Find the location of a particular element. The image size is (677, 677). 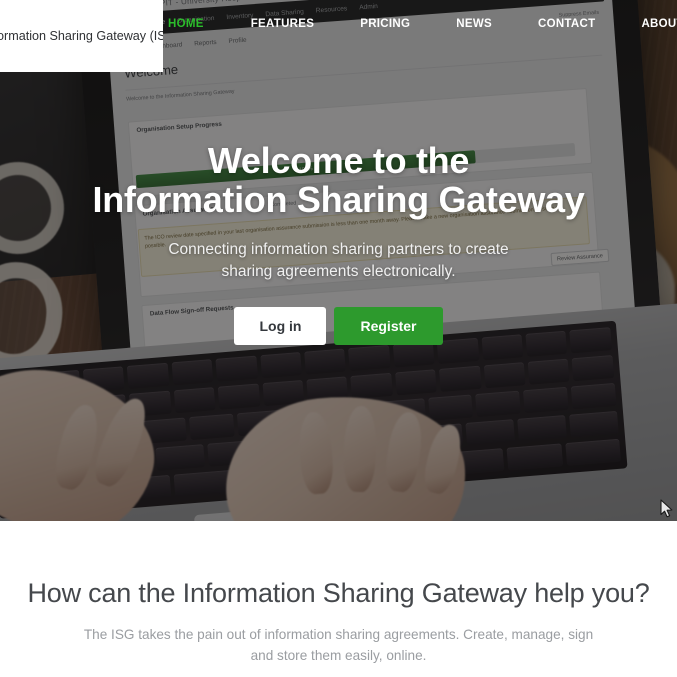

mouse-pointer-icon is located at coordinates (667, 509).